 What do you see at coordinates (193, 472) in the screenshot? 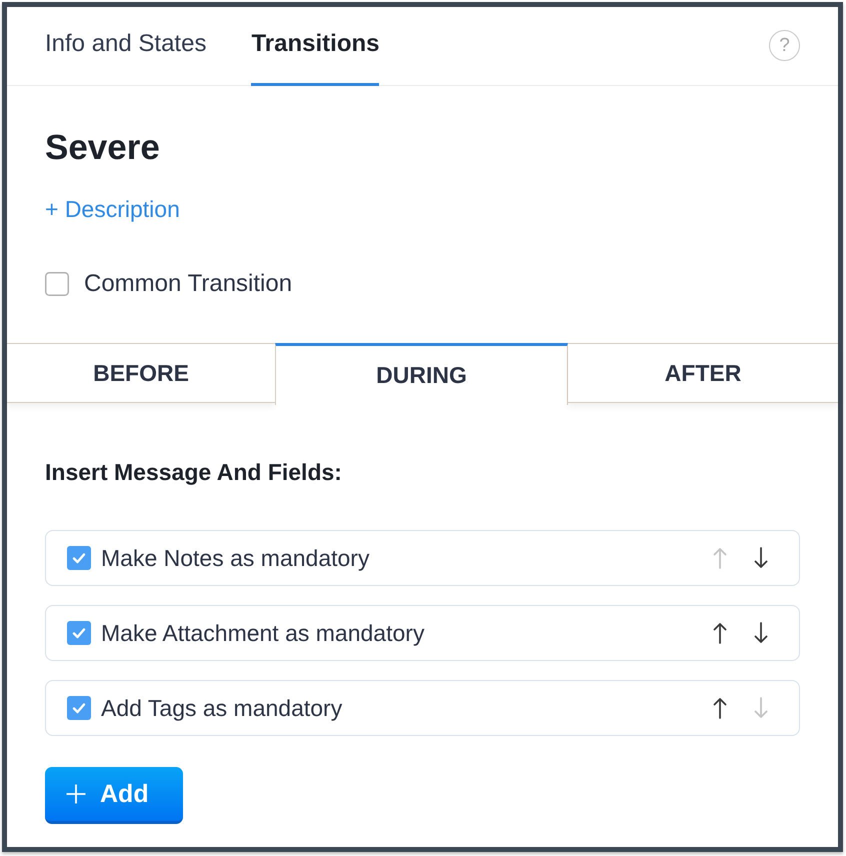
I see `section-heading: Insert Message And Fields:` at bounding box center [193, 472].